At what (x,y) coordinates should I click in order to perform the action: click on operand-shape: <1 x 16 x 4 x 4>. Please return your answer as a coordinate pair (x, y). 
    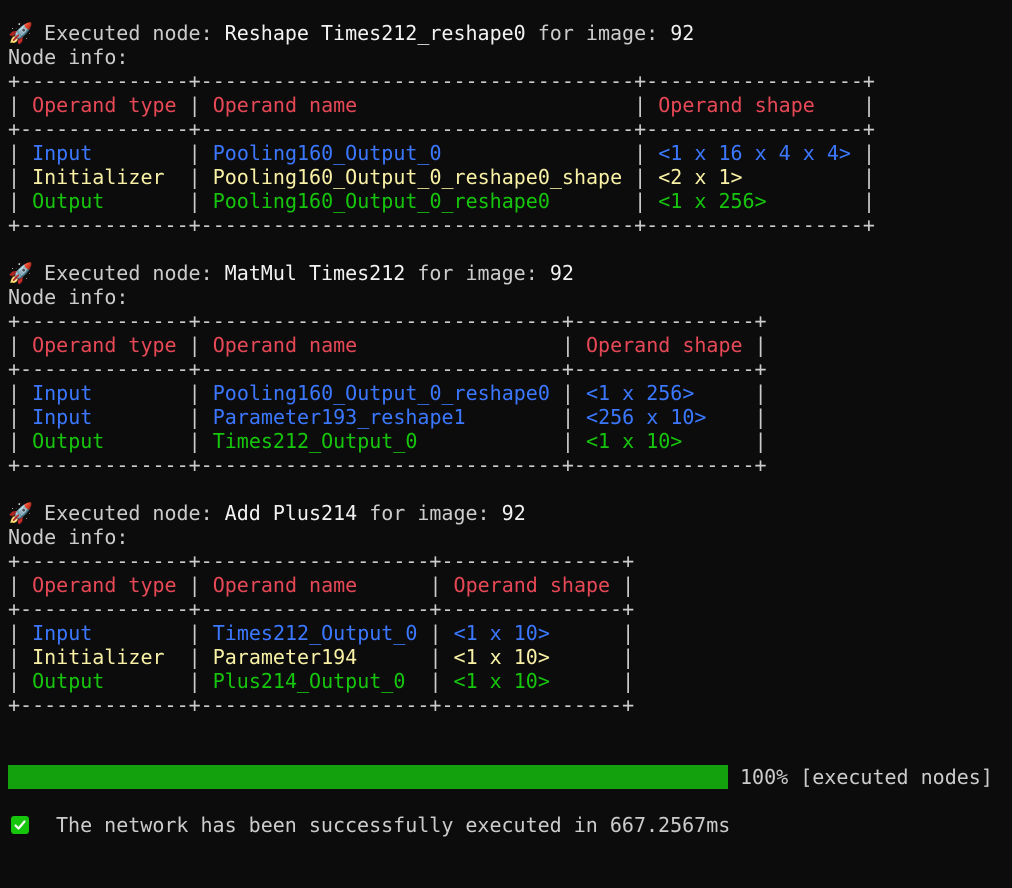
    Looking at the image, I should click on (754, 153).